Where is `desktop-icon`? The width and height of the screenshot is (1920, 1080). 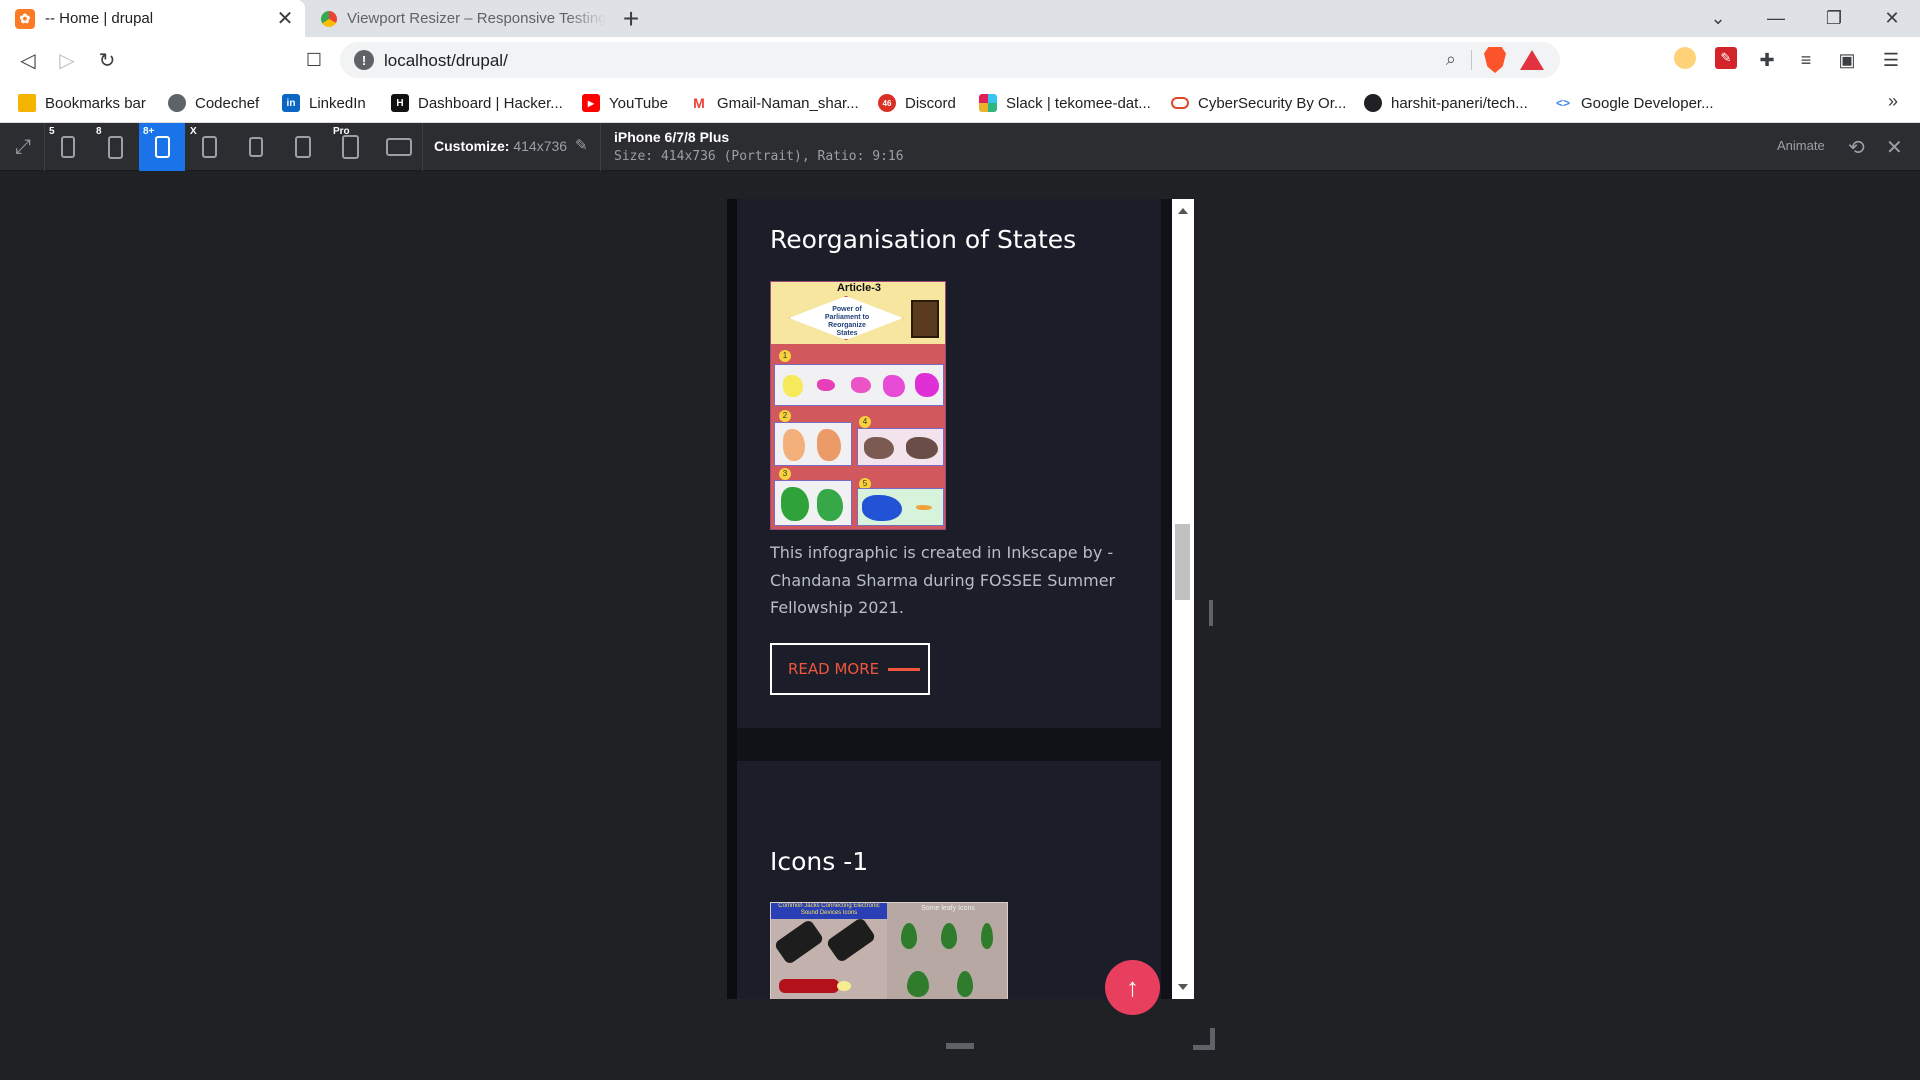 desktop-icon is located at coordinates (399, 147).